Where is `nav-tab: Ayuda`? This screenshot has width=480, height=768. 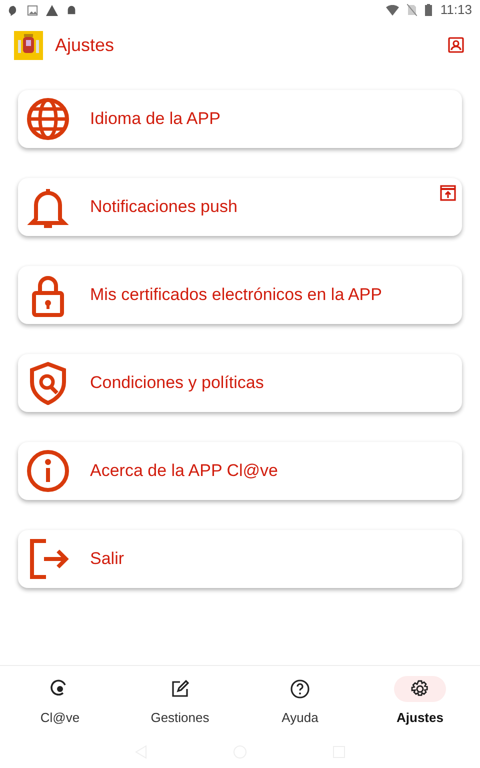
nav-tab: Ayuda is located at coordinates (300, 700).